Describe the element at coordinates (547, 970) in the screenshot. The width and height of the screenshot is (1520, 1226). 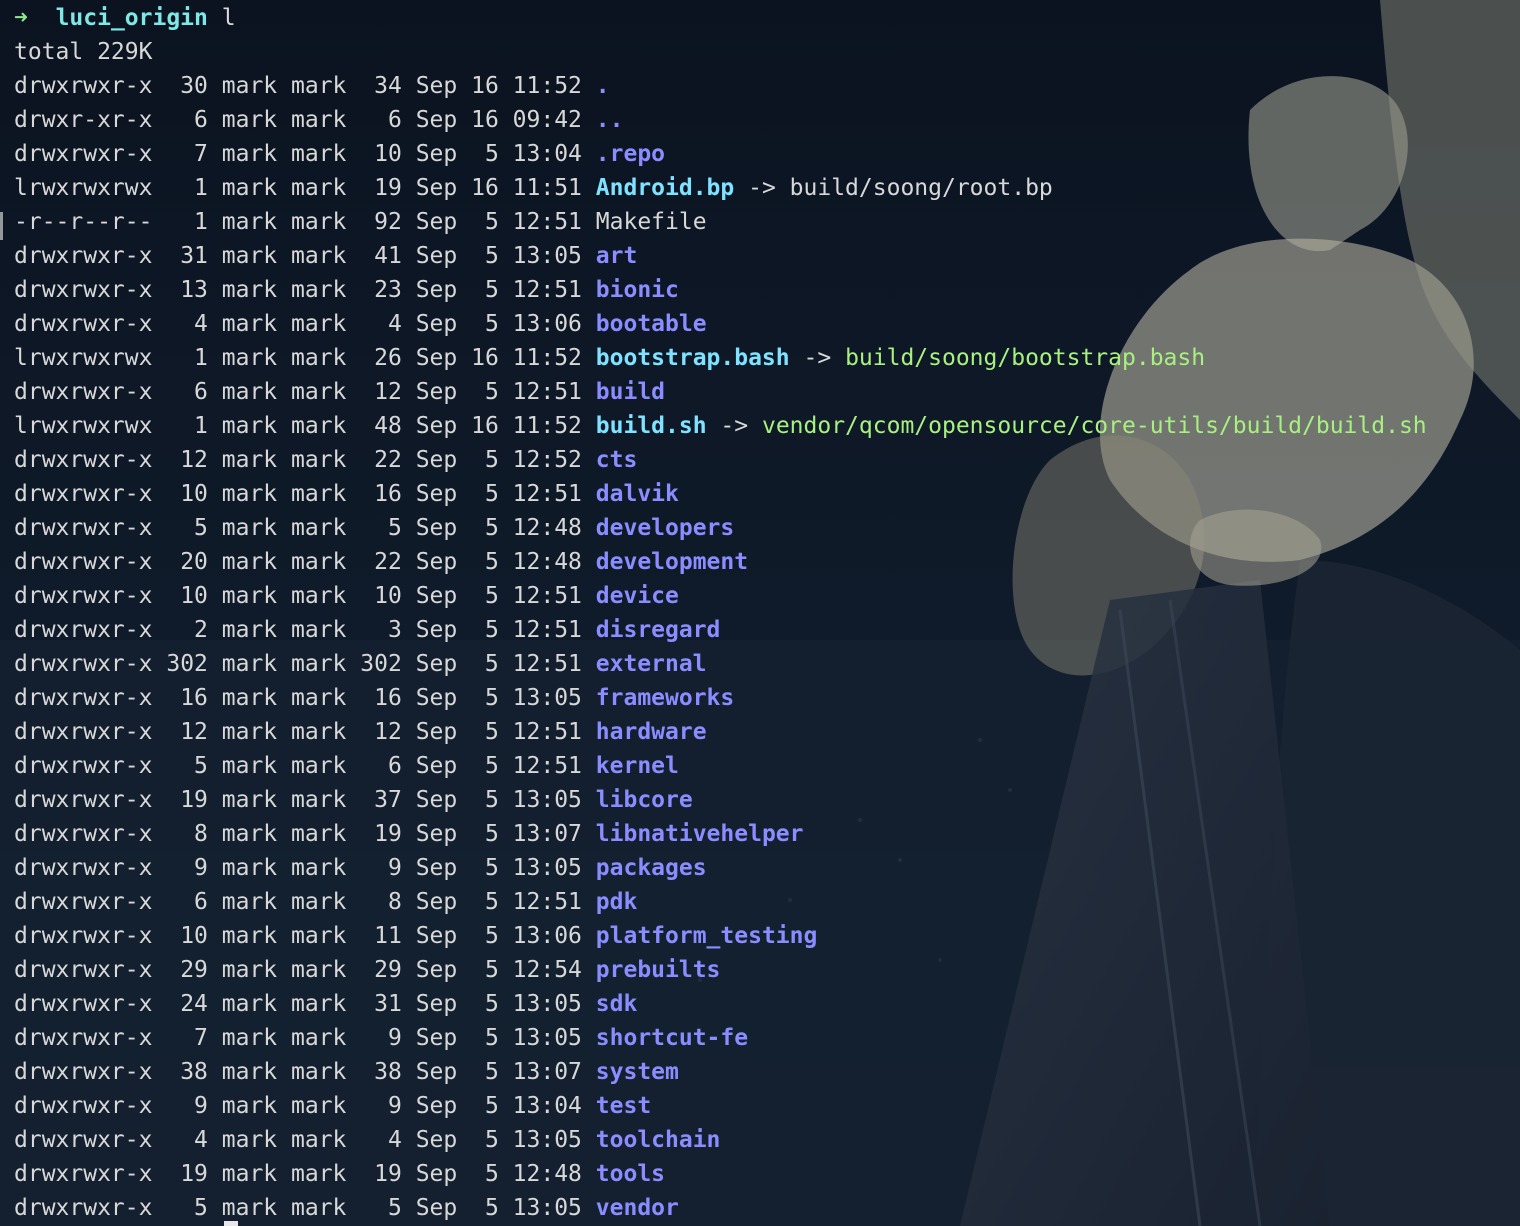
I see `time: 12:54` at that location.